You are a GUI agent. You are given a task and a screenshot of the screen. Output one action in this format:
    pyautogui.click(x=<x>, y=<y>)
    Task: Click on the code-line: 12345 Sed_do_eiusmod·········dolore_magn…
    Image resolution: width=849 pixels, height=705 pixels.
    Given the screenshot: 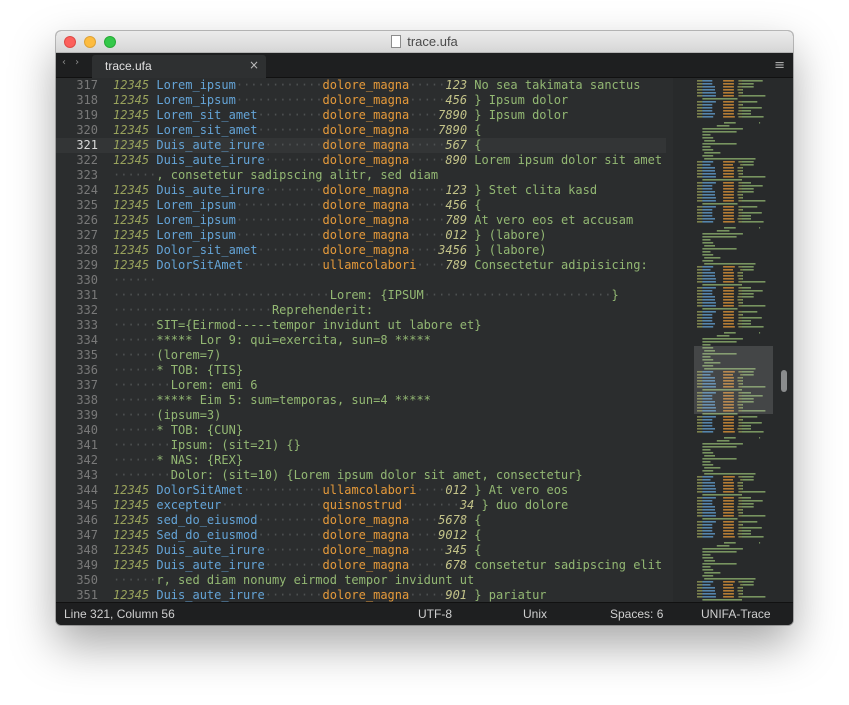 What is the action you would take?
    pyautogui.click(x=393, y=535)
    